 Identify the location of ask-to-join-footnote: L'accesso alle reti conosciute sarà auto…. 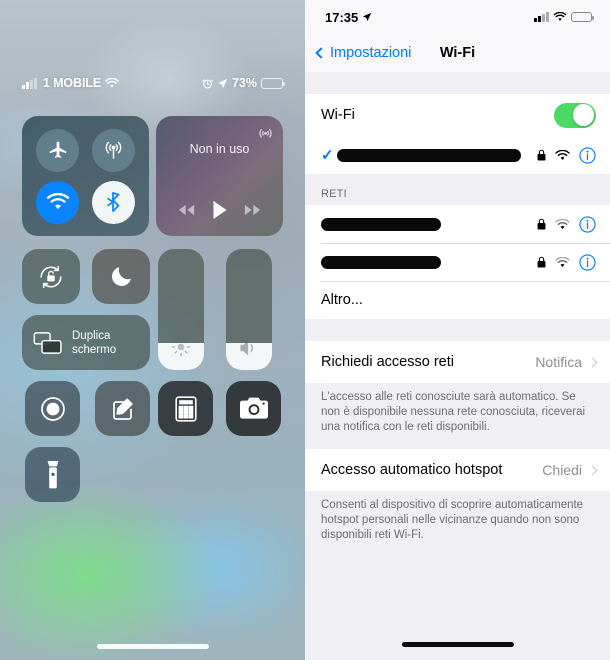
(457, 416).